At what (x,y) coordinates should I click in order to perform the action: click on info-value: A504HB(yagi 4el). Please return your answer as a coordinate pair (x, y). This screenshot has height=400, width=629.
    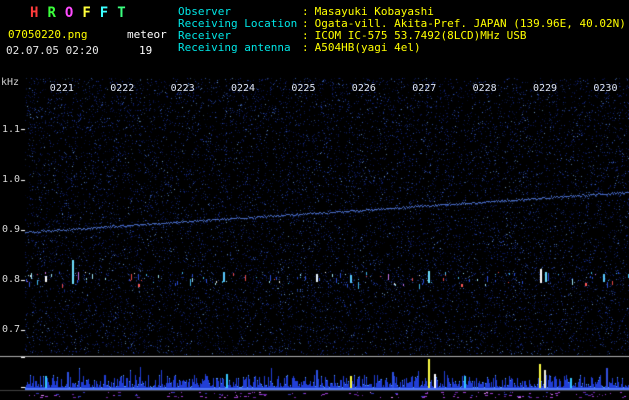
    Looking at the image, I should click on (367, 47).